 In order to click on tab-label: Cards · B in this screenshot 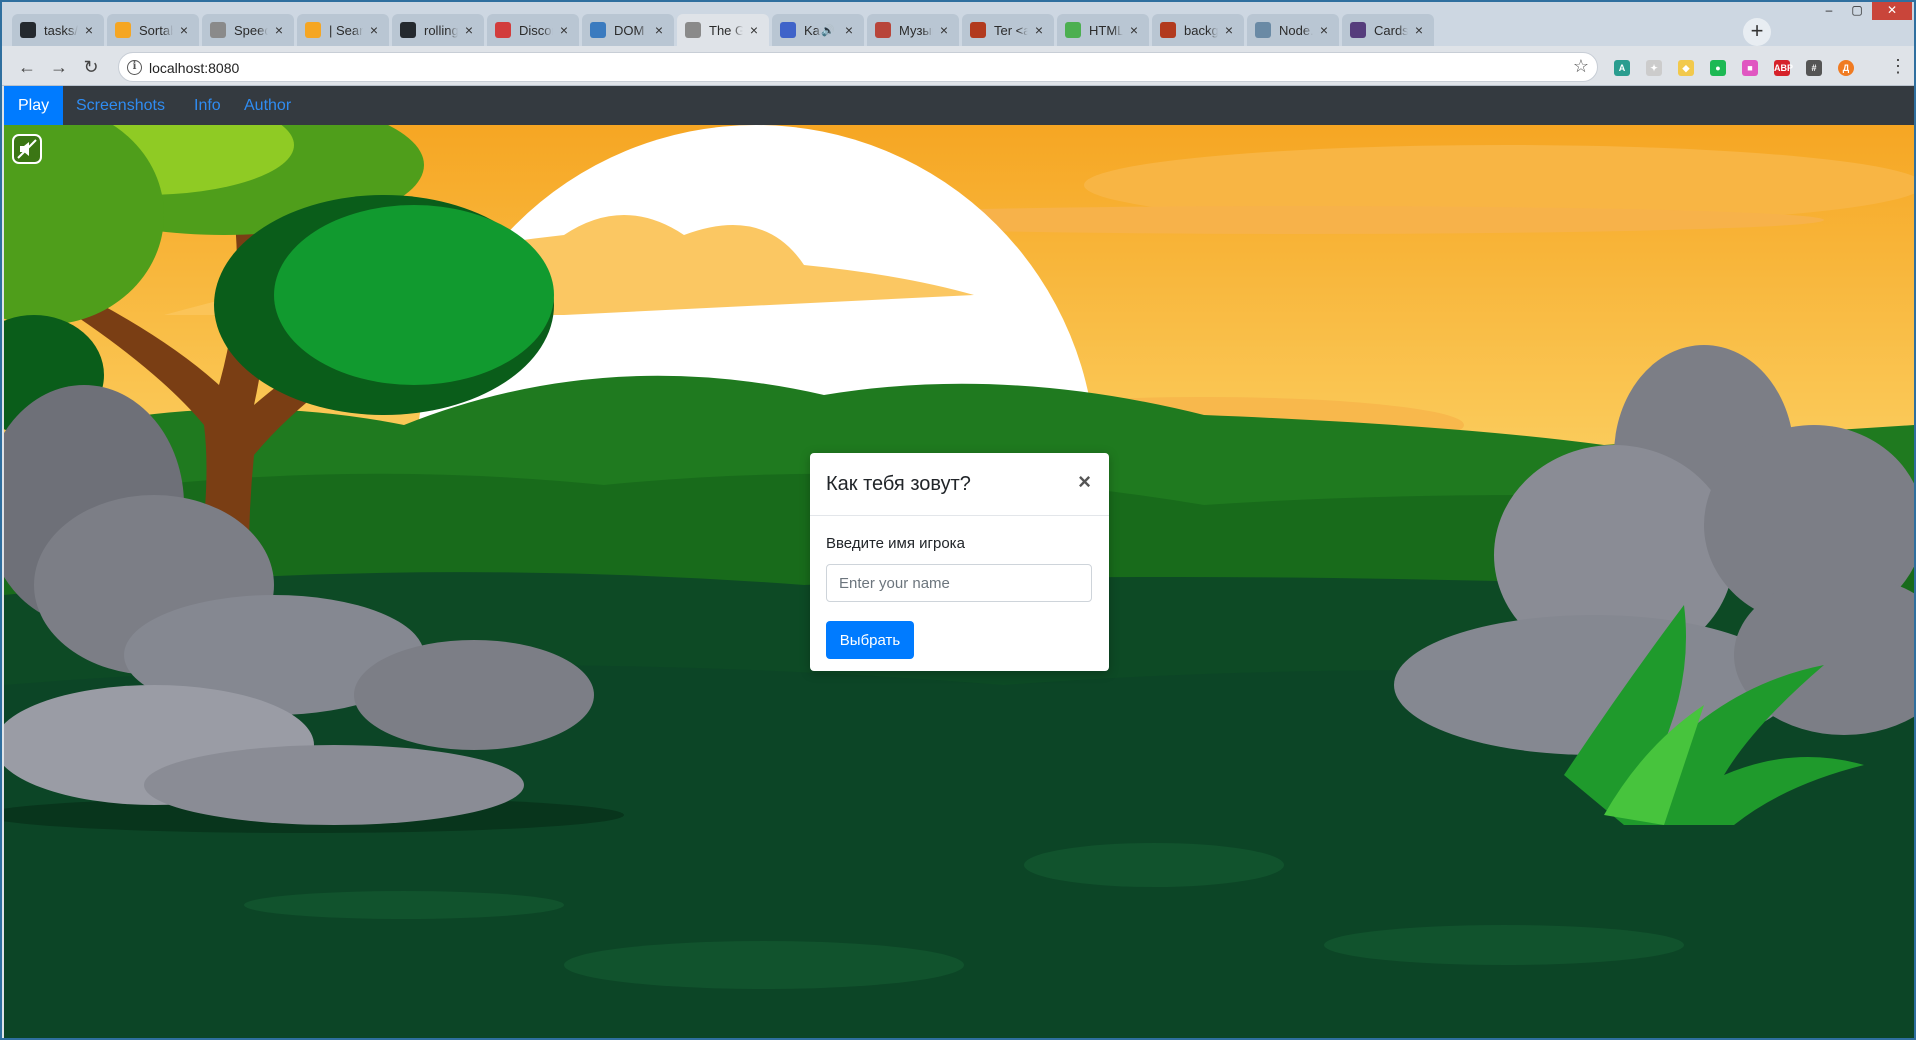, I will do `click(1391, 30)`.